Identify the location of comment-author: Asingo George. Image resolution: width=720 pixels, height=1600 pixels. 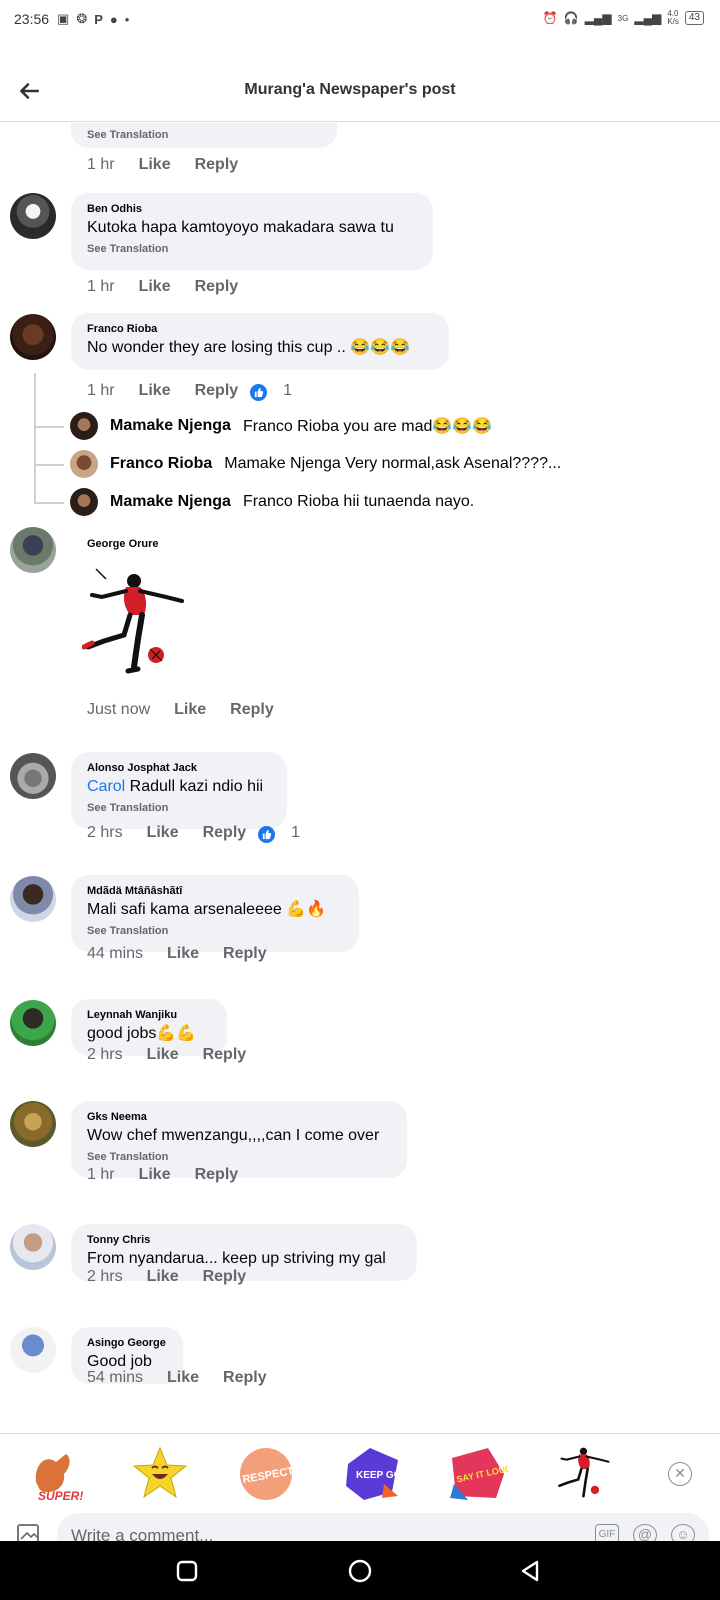
(127, 1343).